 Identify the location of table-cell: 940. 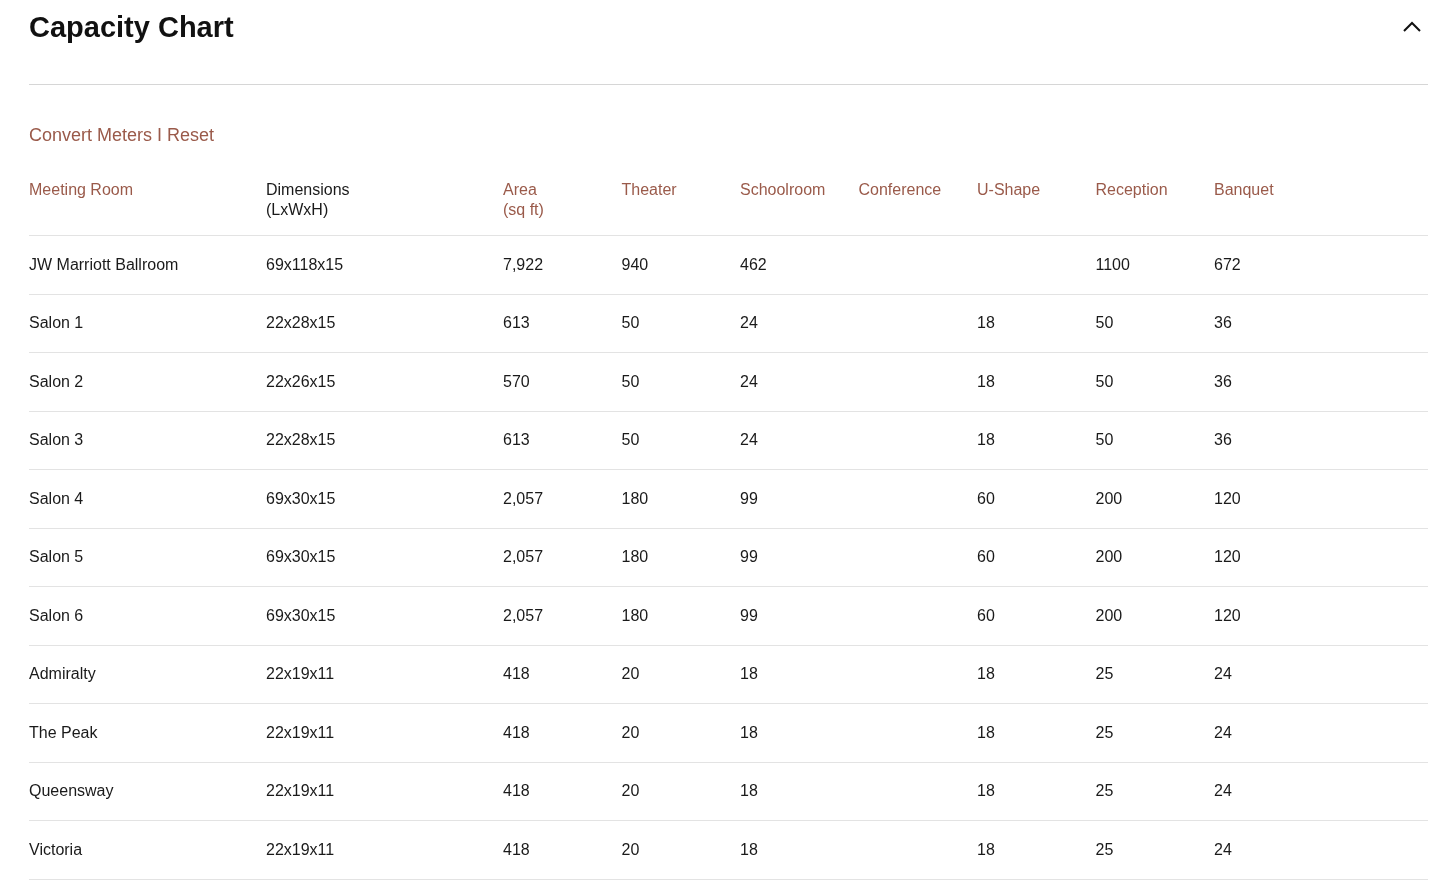
(635, 264).